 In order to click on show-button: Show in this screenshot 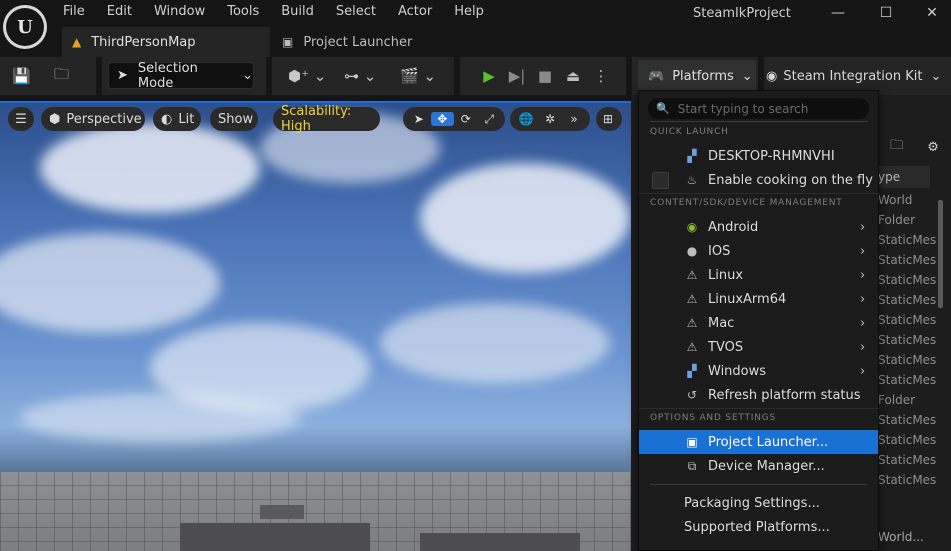, I will do `click(234, 119)`.